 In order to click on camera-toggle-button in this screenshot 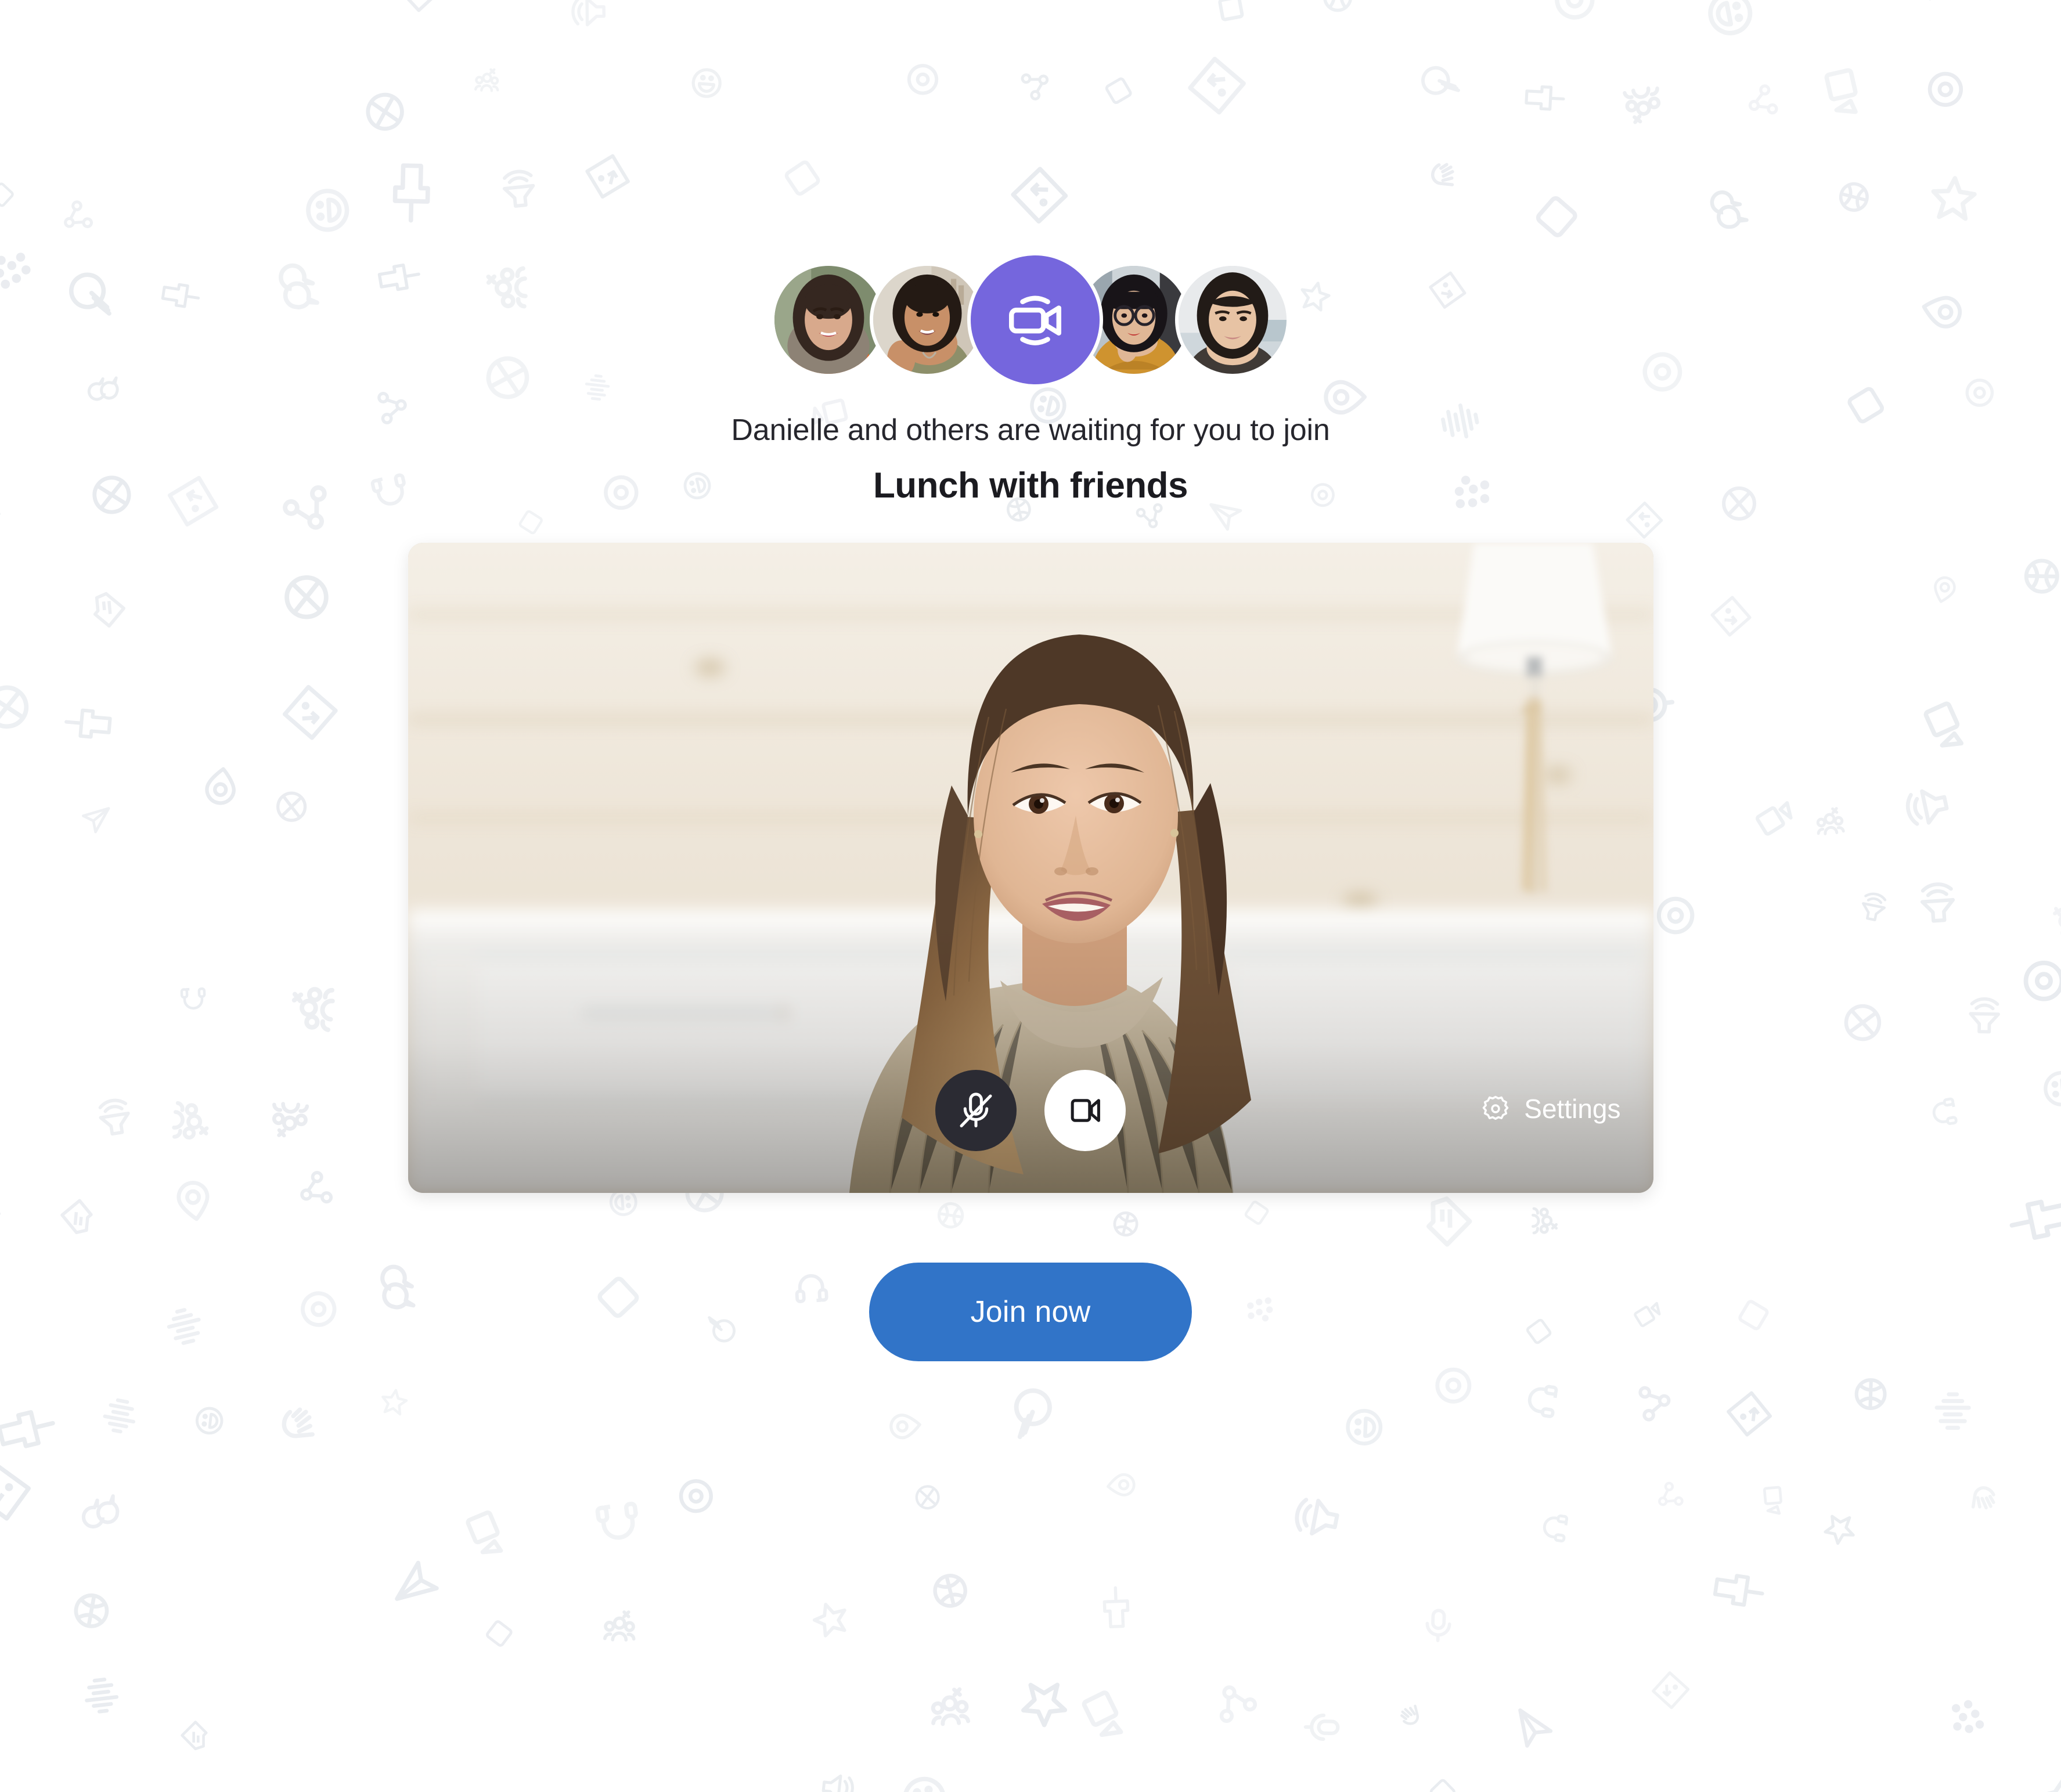, I will do `click(1085, 1110)`.